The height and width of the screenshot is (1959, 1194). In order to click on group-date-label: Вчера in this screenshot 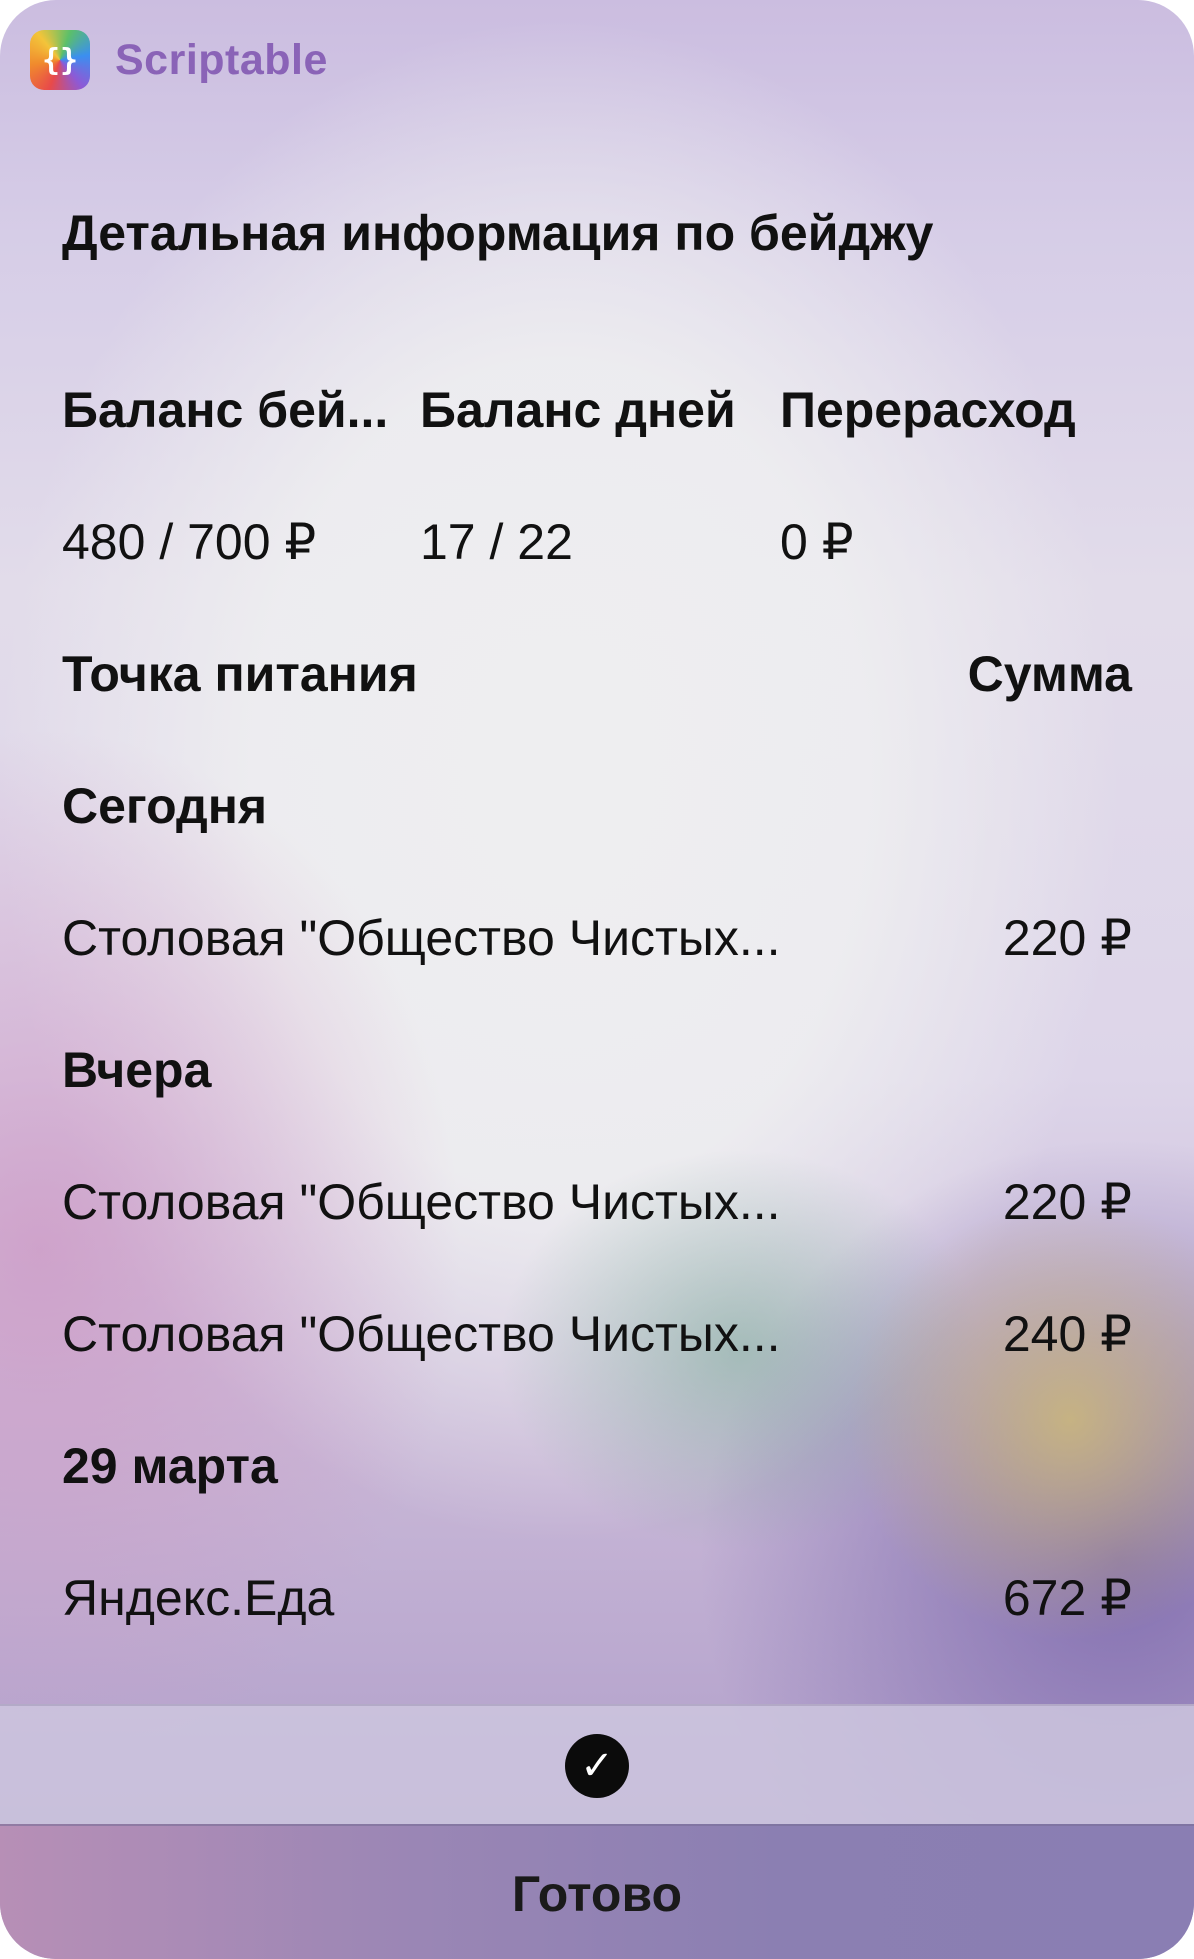, I will do `click(137, 1070)`.